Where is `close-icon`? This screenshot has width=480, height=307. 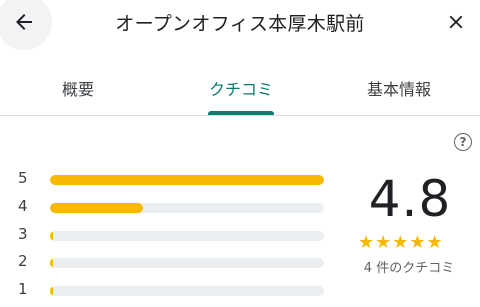 close-icon is located at coordinates (456, 22).